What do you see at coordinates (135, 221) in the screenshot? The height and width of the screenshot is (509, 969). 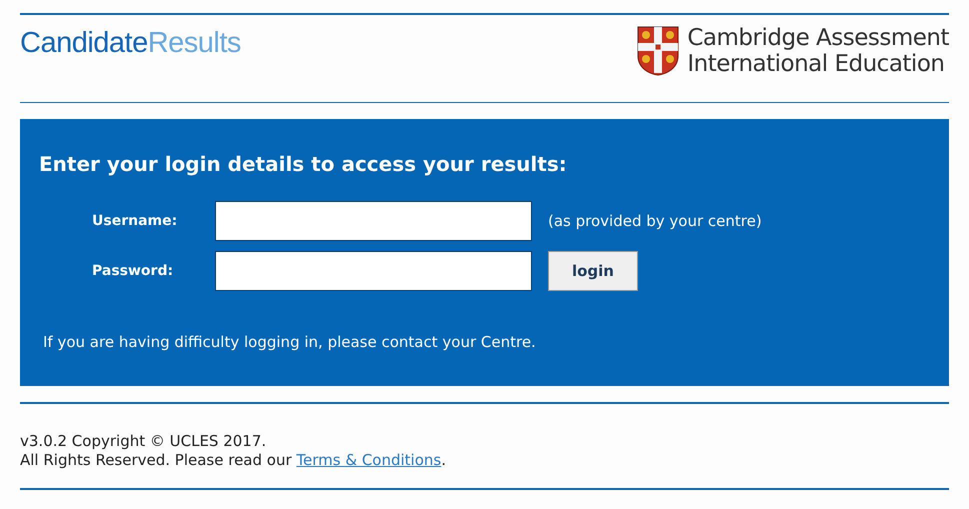 I see `field-label: Username:` at bounding box center [135, 221].